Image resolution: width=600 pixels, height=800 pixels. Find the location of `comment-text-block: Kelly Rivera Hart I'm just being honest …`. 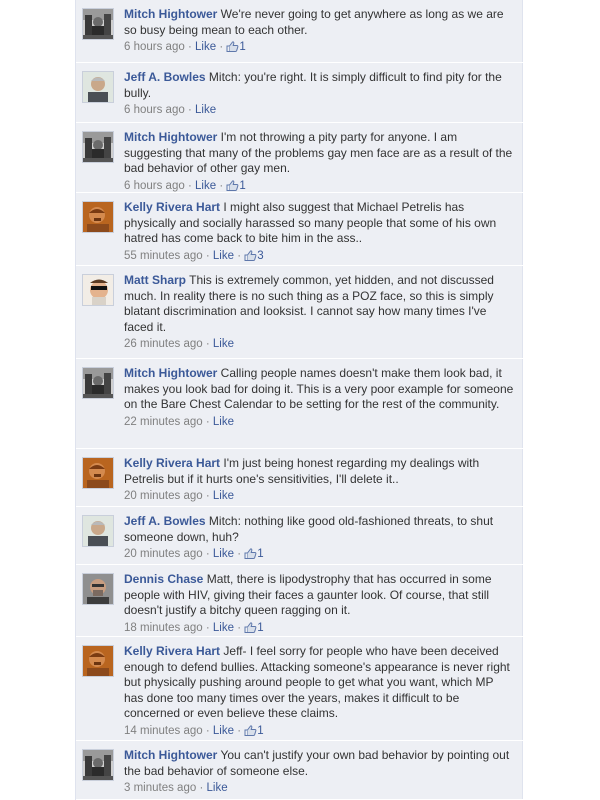

comment-text-block: Kelly Rivera Hart I'm just being honest … is located at coordinates (320, 471).